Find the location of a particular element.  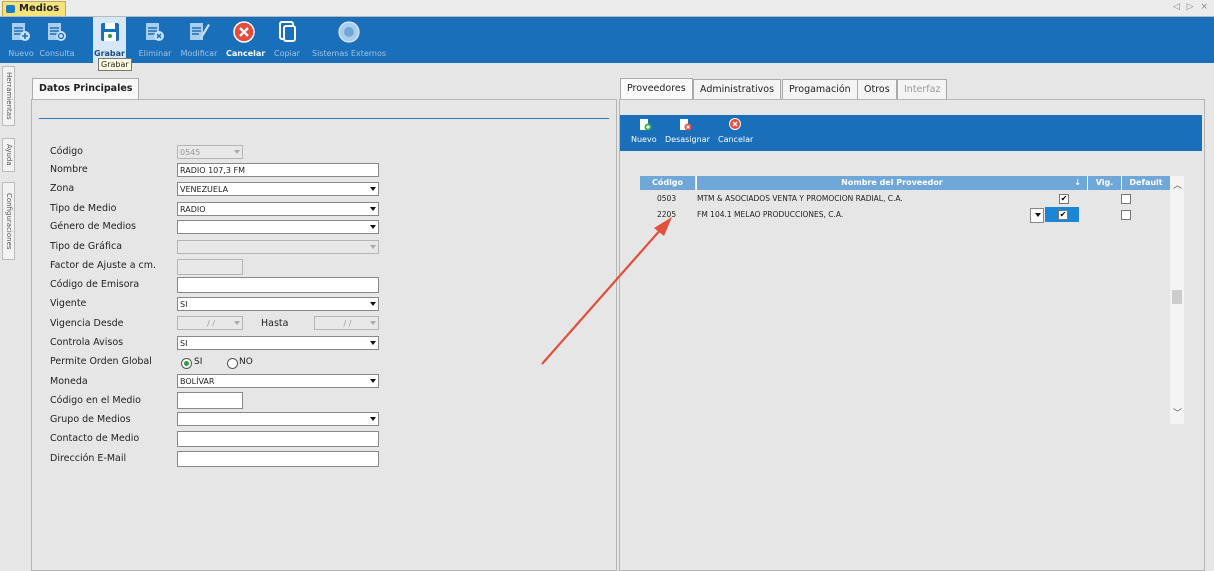

tab-progamacion: Progamación is located at coordinates (820, 89).